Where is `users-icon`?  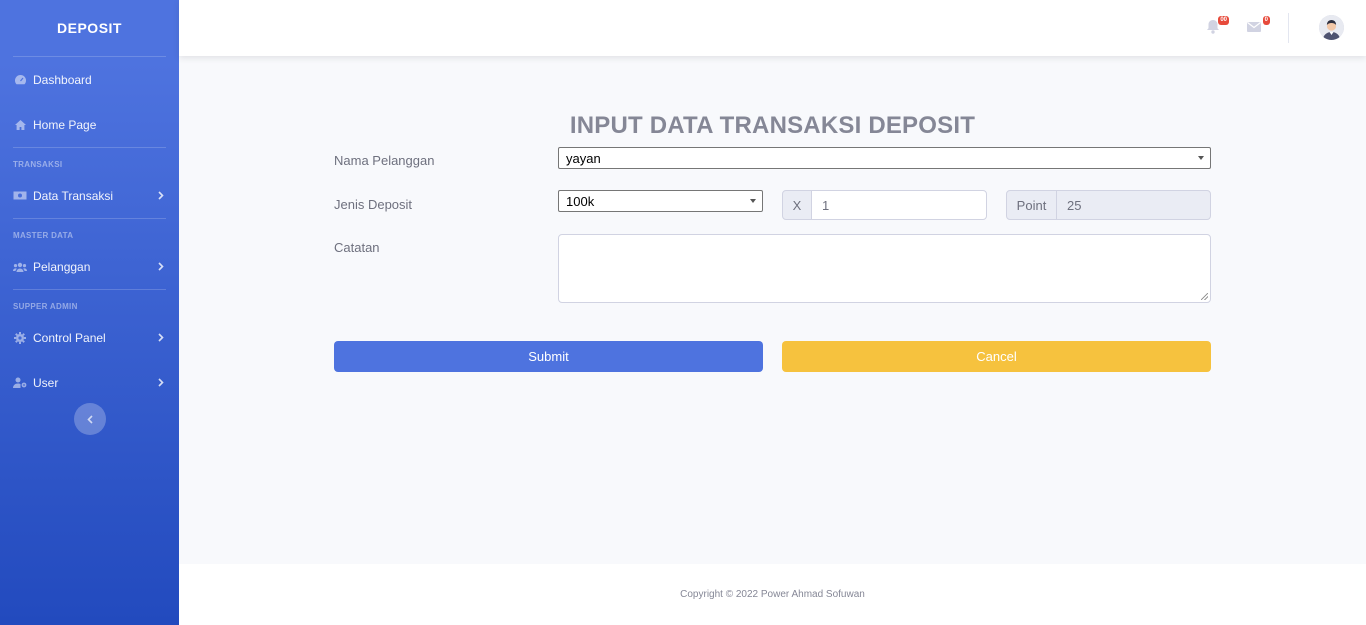
users-icon is located at coordinates (20, 267).